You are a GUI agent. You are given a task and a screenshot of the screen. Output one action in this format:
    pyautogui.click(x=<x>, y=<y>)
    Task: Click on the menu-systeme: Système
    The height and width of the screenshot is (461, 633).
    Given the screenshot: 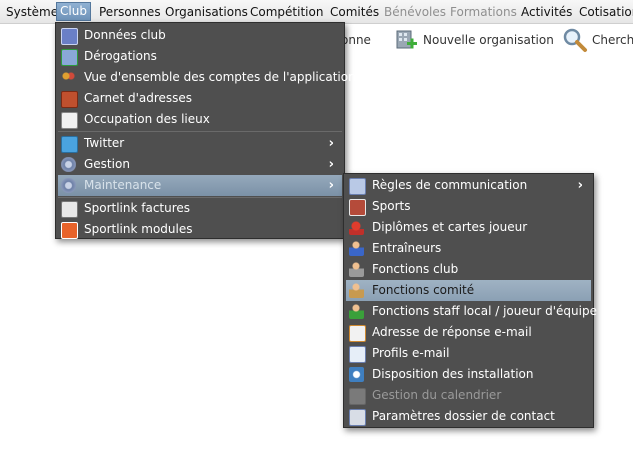 What is the action you would take?
    pyautogui.click(x=32, y=12)
    